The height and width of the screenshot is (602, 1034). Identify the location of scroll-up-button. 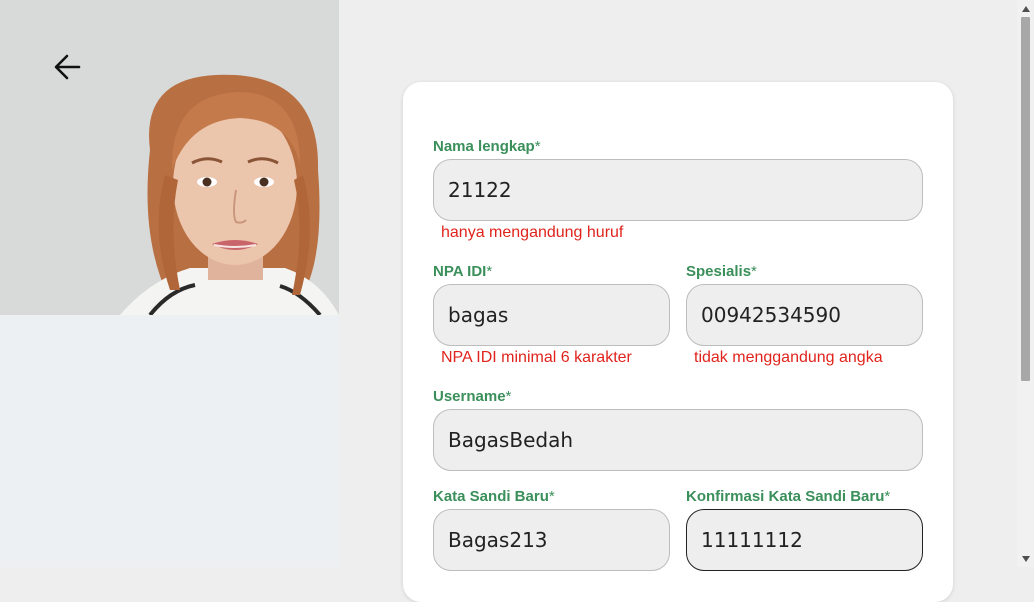
(1025, 8).